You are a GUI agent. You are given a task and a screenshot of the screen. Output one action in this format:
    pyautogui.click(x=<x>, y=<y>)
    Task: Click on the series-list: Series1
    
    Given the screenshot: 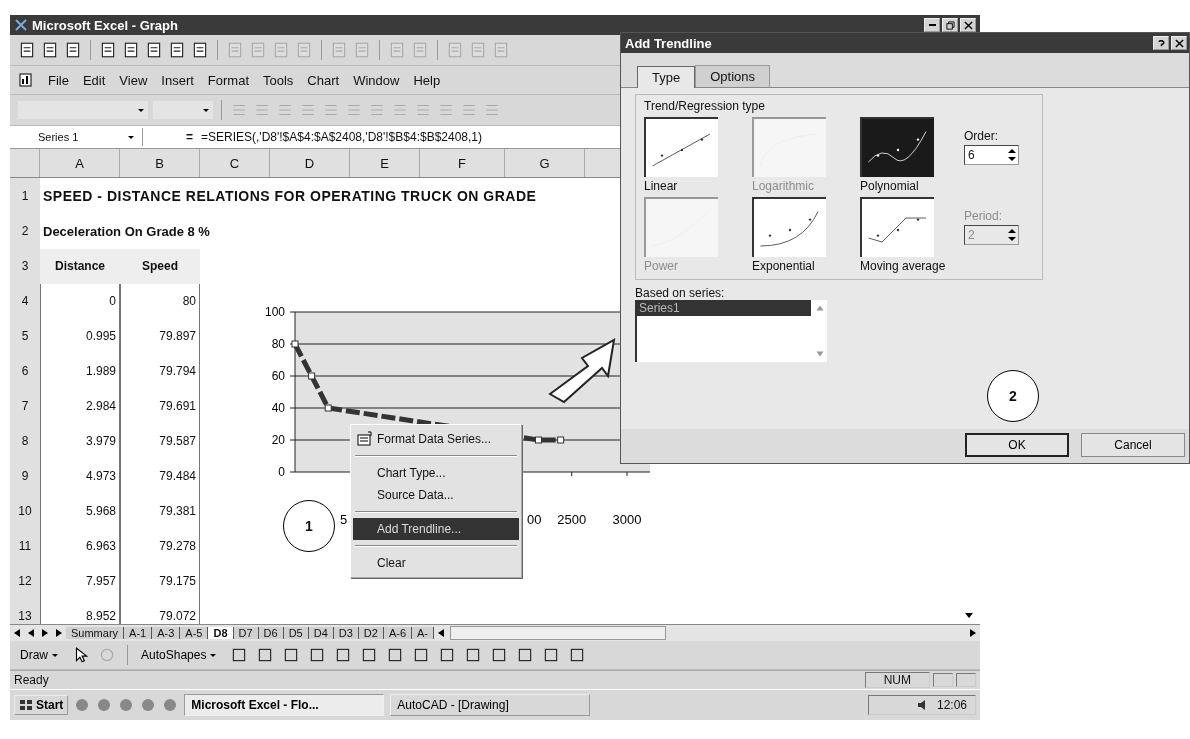 What is the action you would take?
    pyautogui.click(x=731, y=331)
    